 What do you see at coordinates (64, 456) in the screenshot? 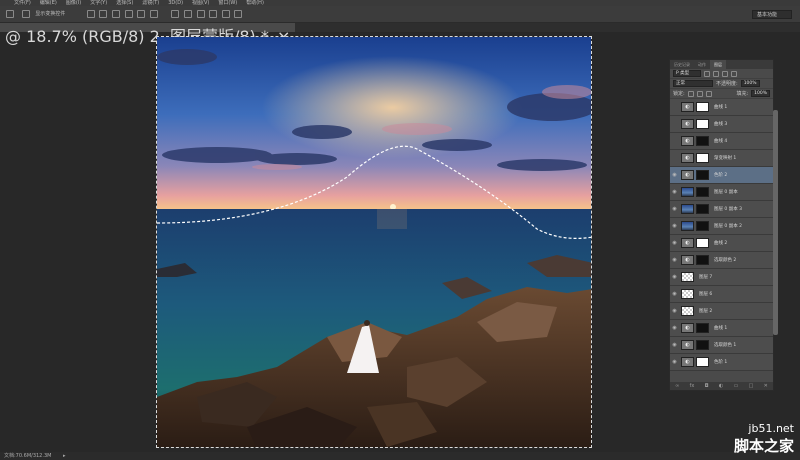
I see `status-arrow-icon: ▸` at bounding box center [64, 456].